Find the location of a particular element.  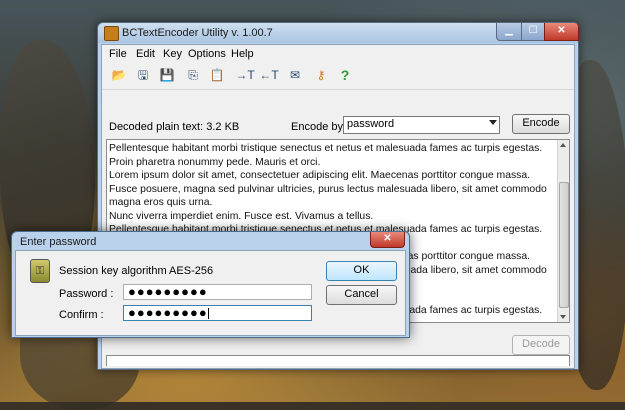

cancel-button: Cancel is located at coordinates (361, 295).